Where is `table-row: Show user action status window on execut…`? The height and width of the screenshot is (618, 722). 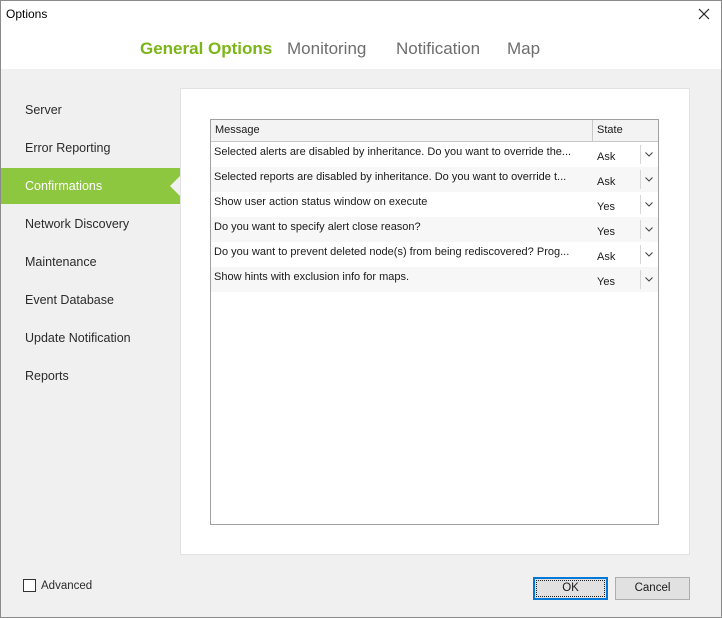 table-row: Show user action status window on execut… is located at coordinates (434, 204).